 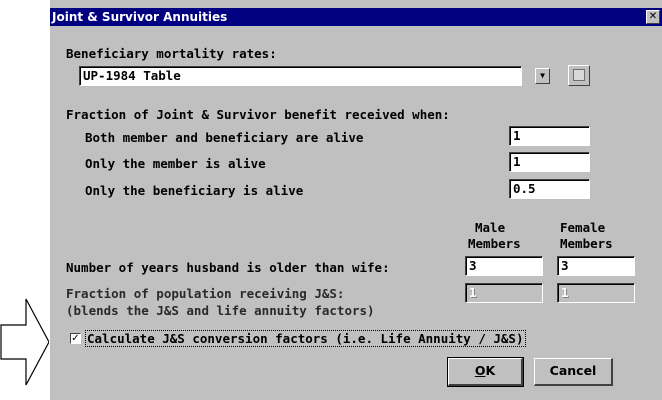 What do you see at coordinates (132, 75) in the screenshot?
I see `mortality-selected-value: UP-1984 Table` at bounding box center [132, 75].